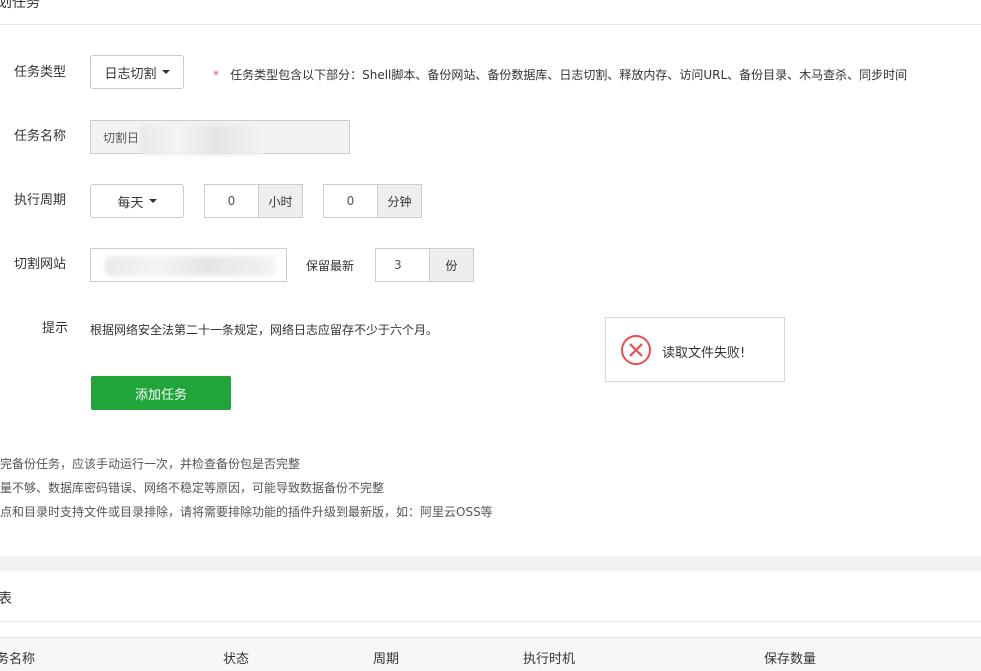  What do you see at coordinates (490, 12) in the screenshot?
I see `panel-header` at bounding box center [490, 12].